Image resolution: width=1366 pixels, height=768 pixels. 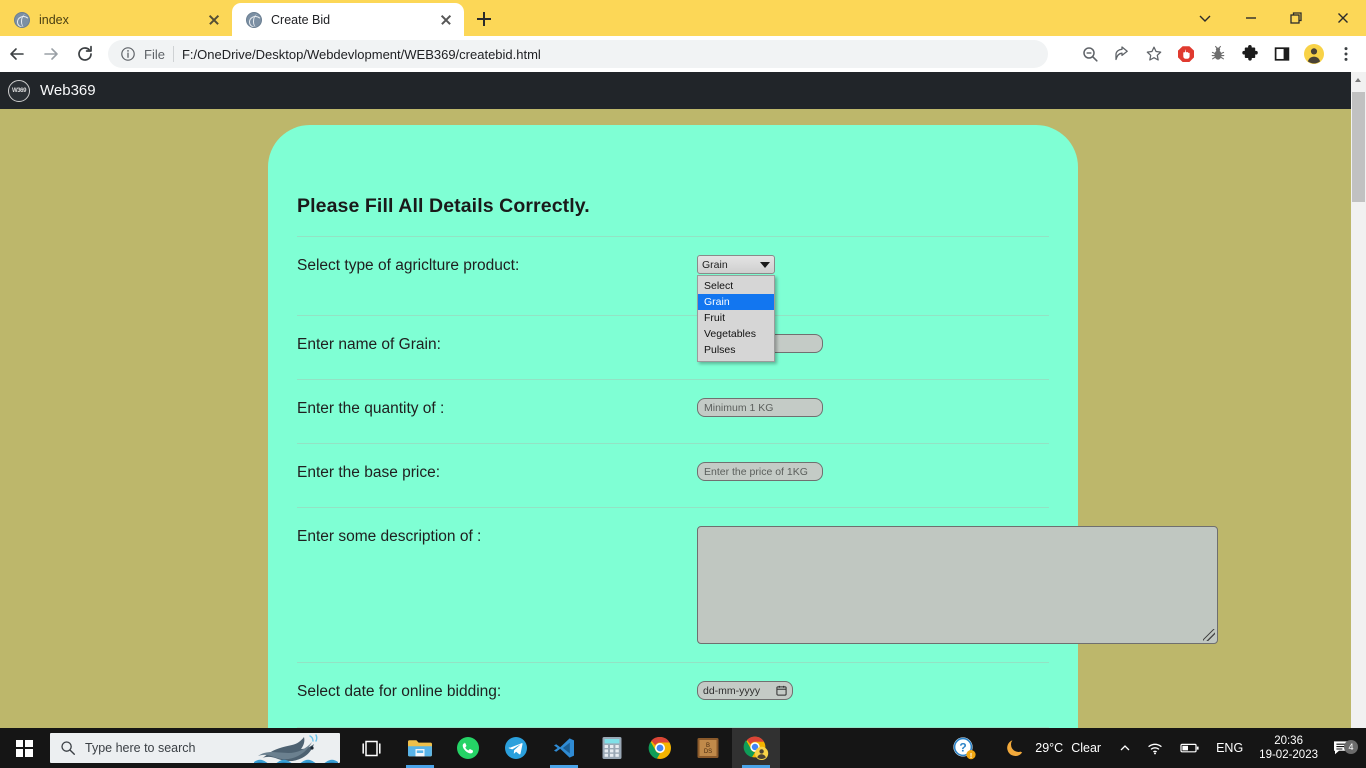 I want to click on page-scrollbar, so click(x=1358, y=400).